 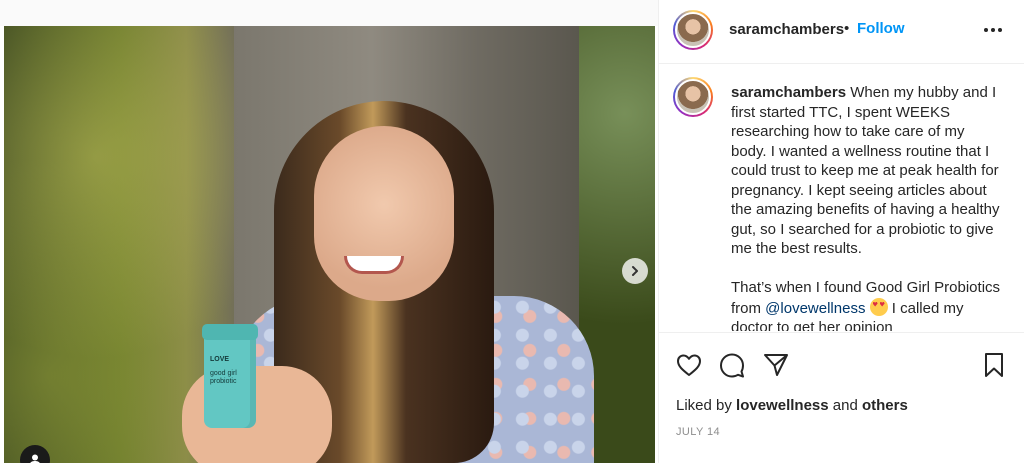 I want to click on carousel-next-button, so click(x=635, y=271).